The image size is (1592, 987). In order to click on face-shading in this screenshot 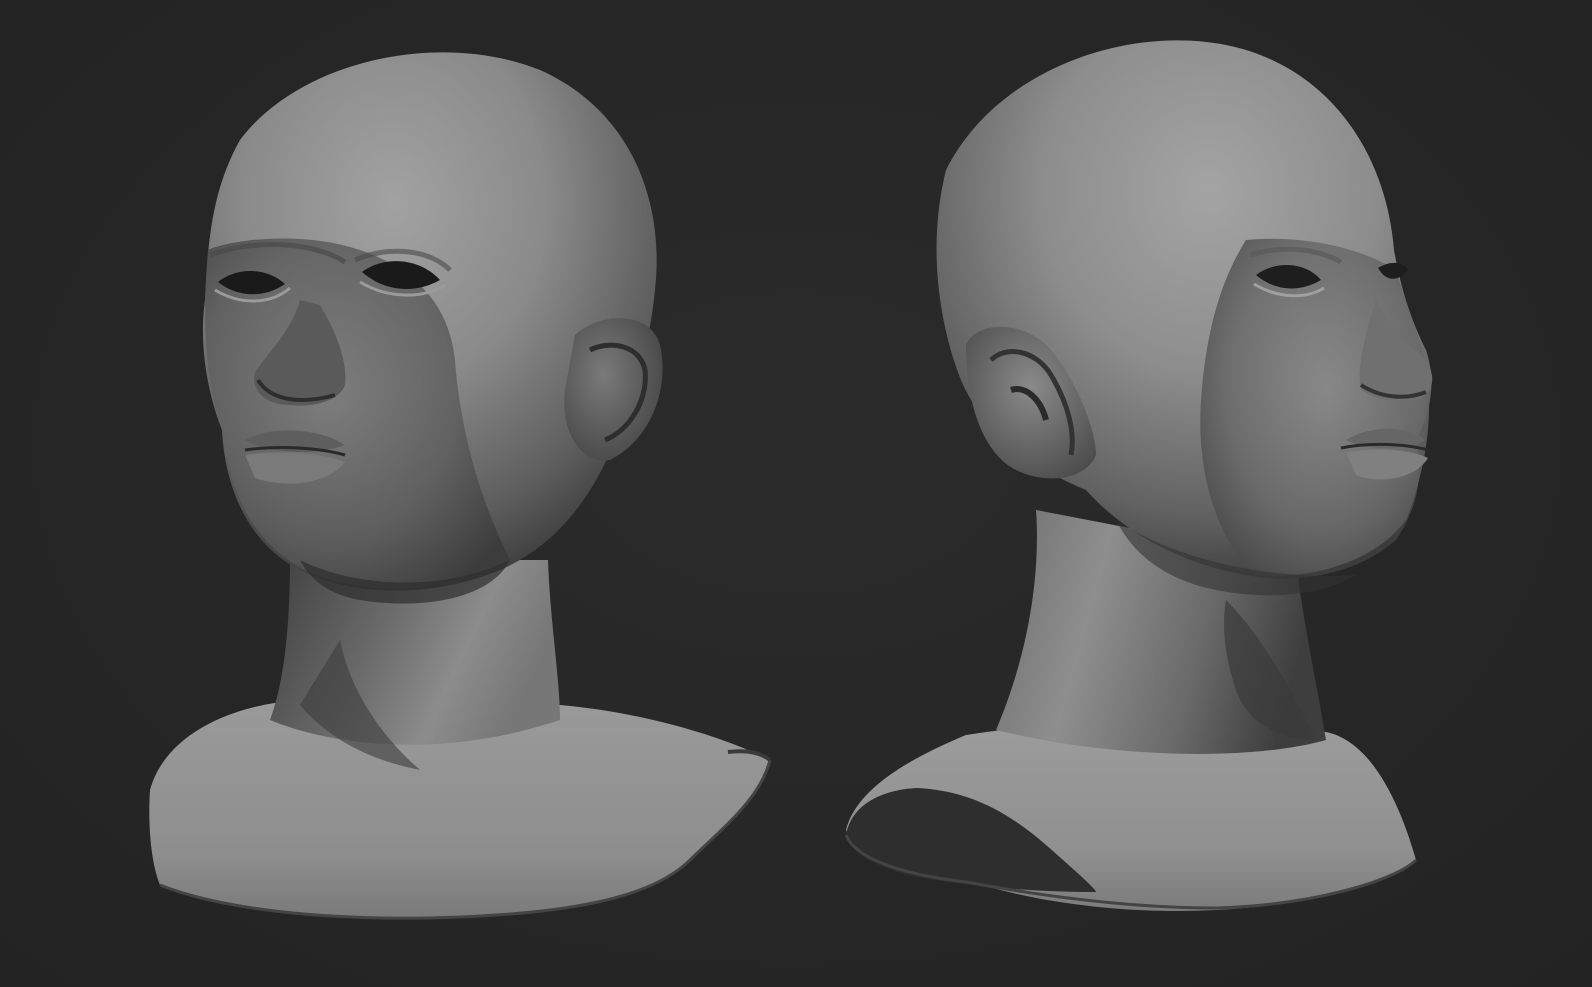, I will do `click(1315, 407)`.